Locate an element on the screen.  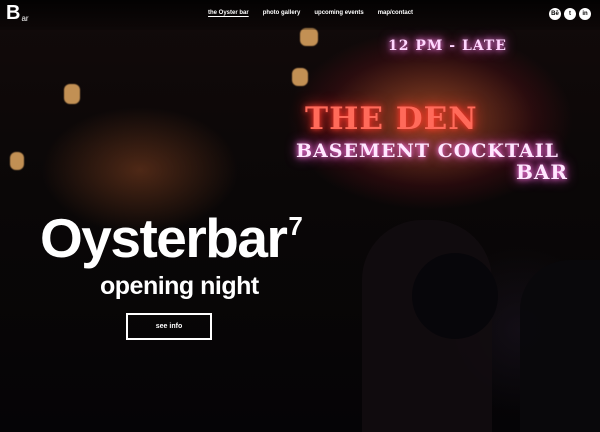
neon-sign-line2: BASEMENT COCKTAIL is located at coordinates (428, 151).